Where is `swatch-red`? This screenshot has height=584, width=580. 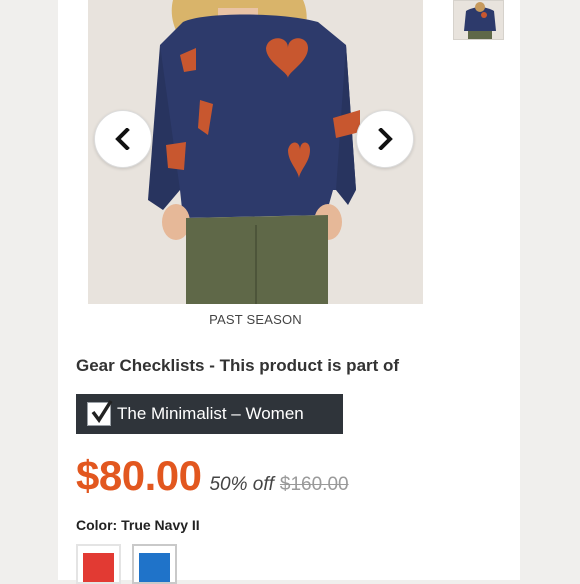
swatch-red is located at coordinates (98, 564).